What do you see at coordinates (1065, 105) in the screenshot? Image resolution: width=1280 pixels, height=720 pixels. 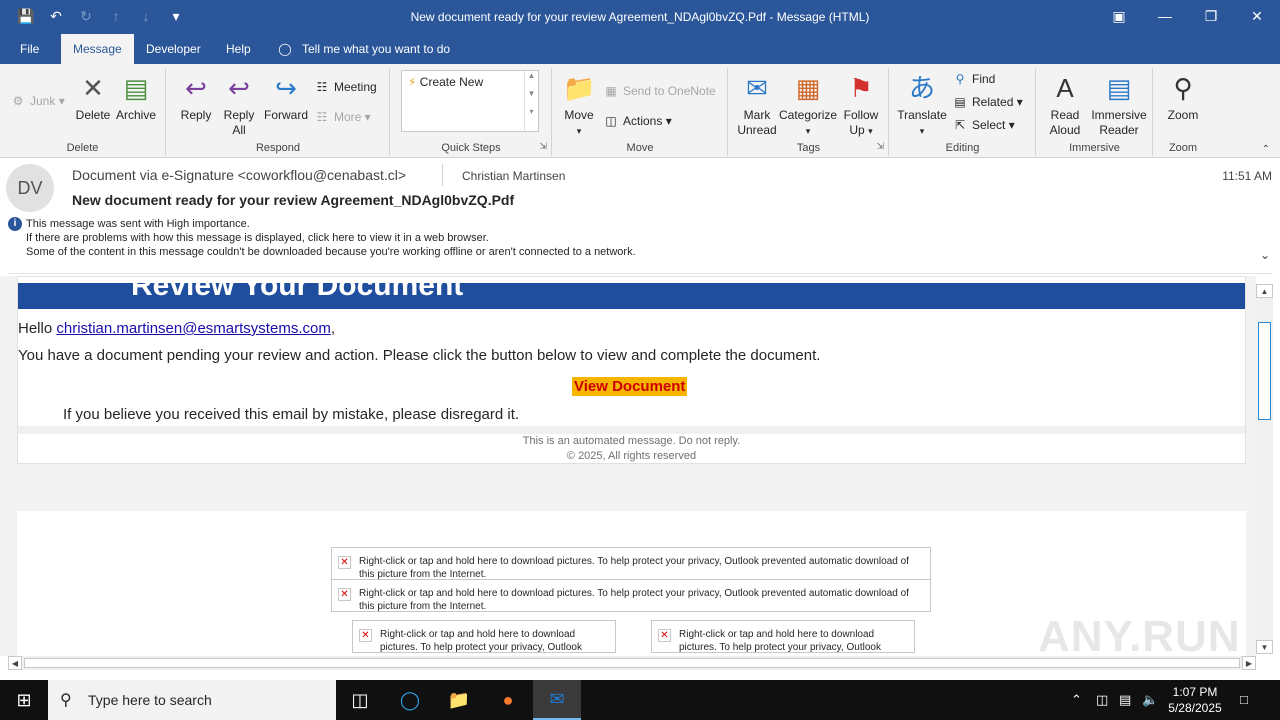 I see `read-aloud-button: A Read Aloud` at bounding box center [1065, 105].